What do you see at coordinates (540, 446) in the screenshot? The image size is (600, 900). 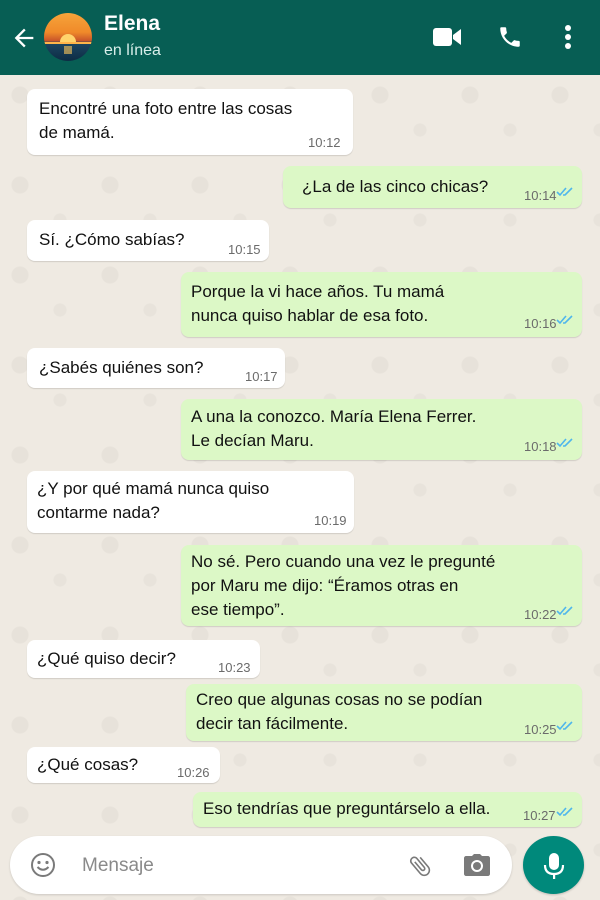 I see `message-time: 10:18` at bounding box center [540, 446].